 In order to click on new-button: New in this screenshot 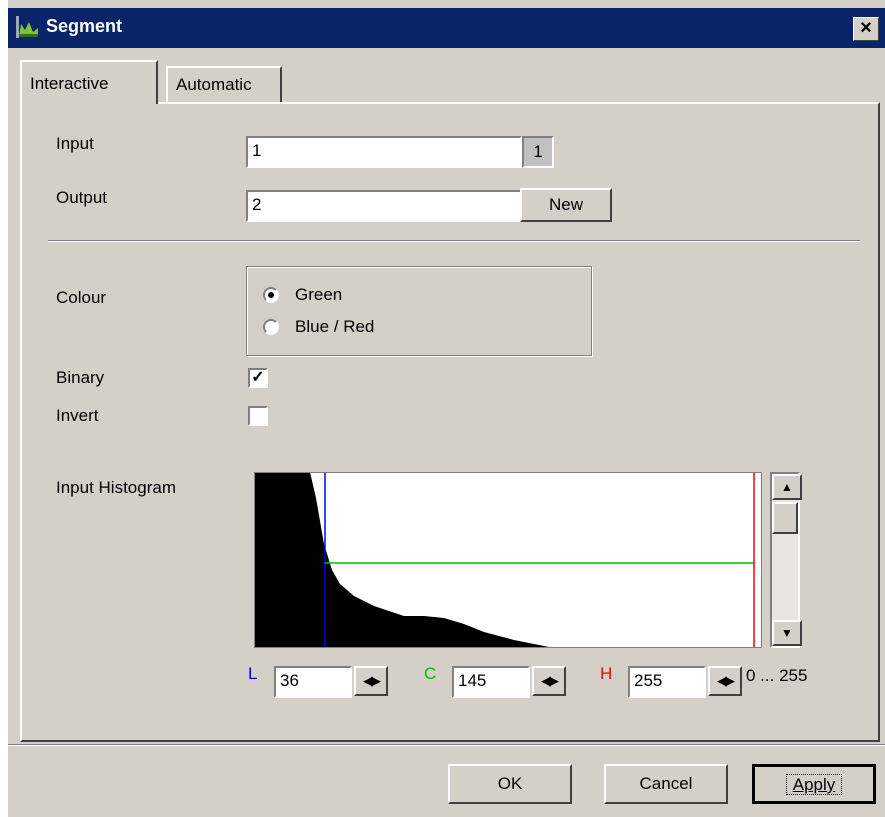, I will do `click(566, 205)`.